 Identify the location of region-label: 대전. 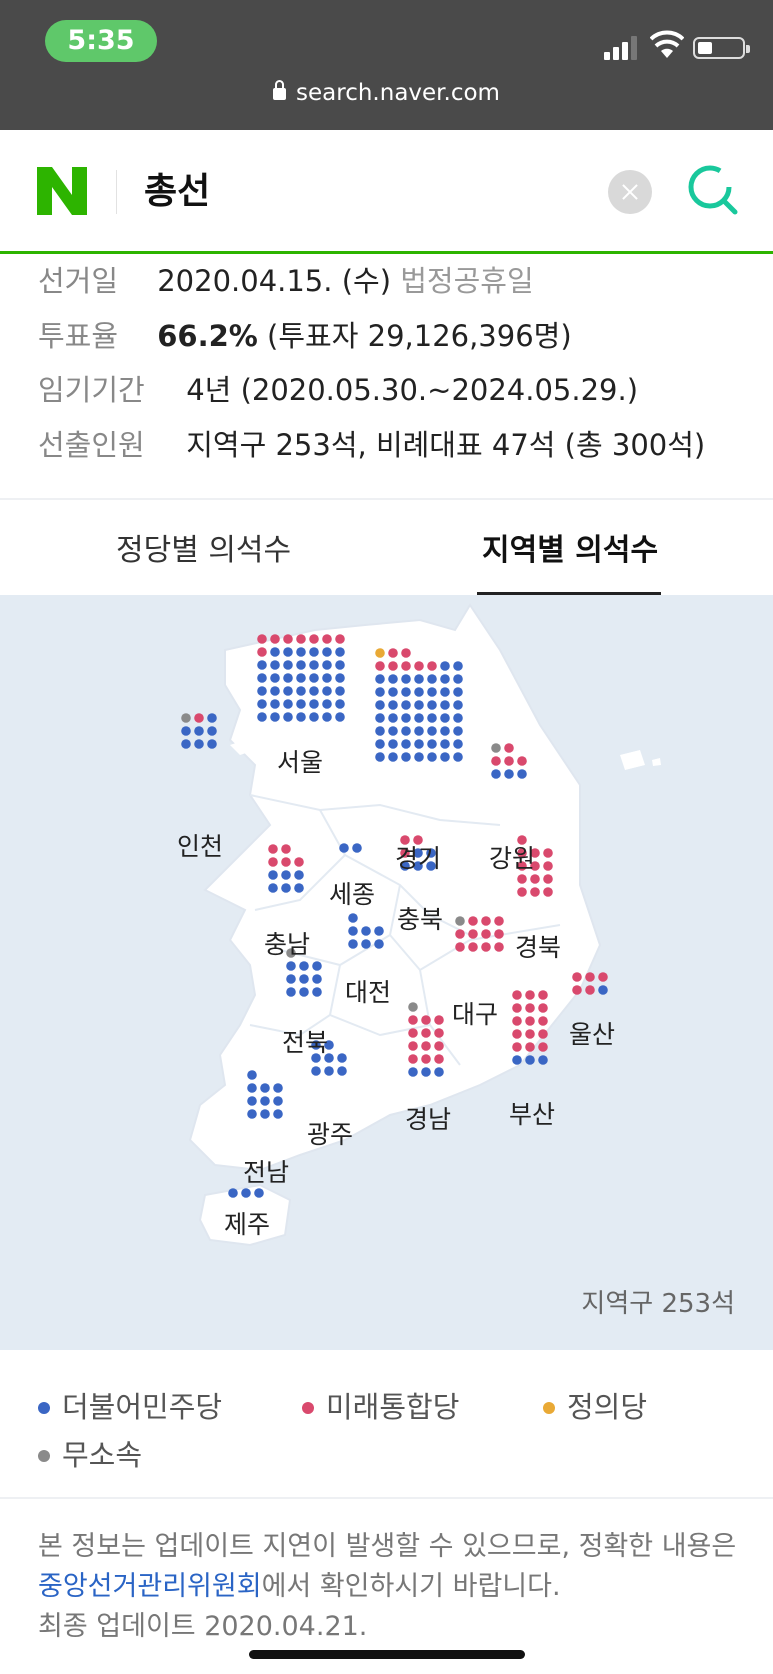
(368, 991).